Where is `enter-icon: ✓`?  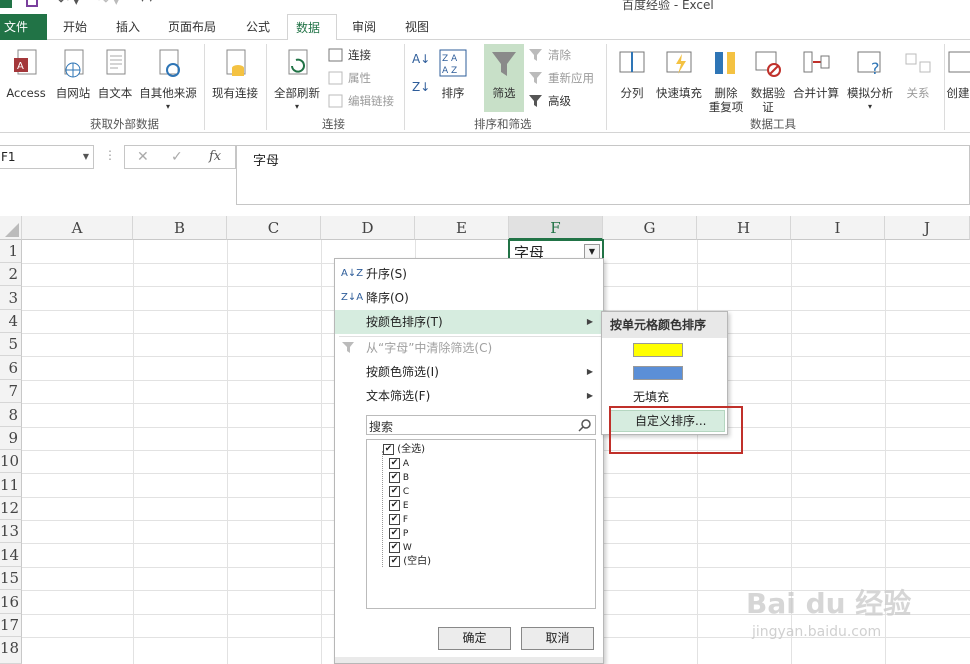
enter-icon: ✓ is located at coordinates (177, 157).